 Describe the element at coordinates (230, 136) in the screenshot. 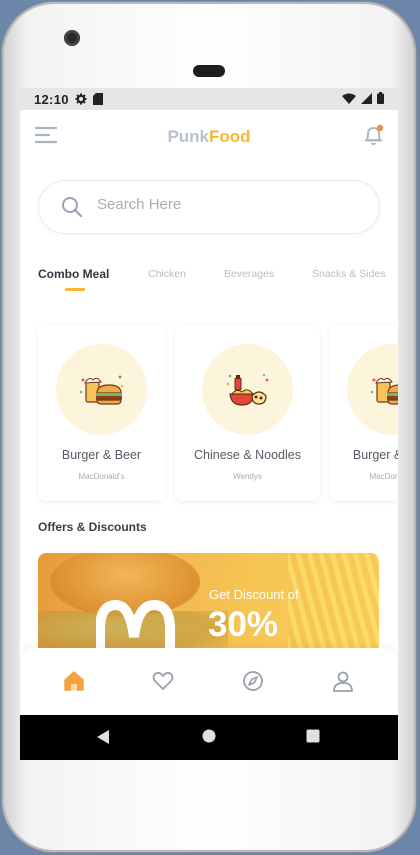

I see `brand-part-2: Food` at that location.